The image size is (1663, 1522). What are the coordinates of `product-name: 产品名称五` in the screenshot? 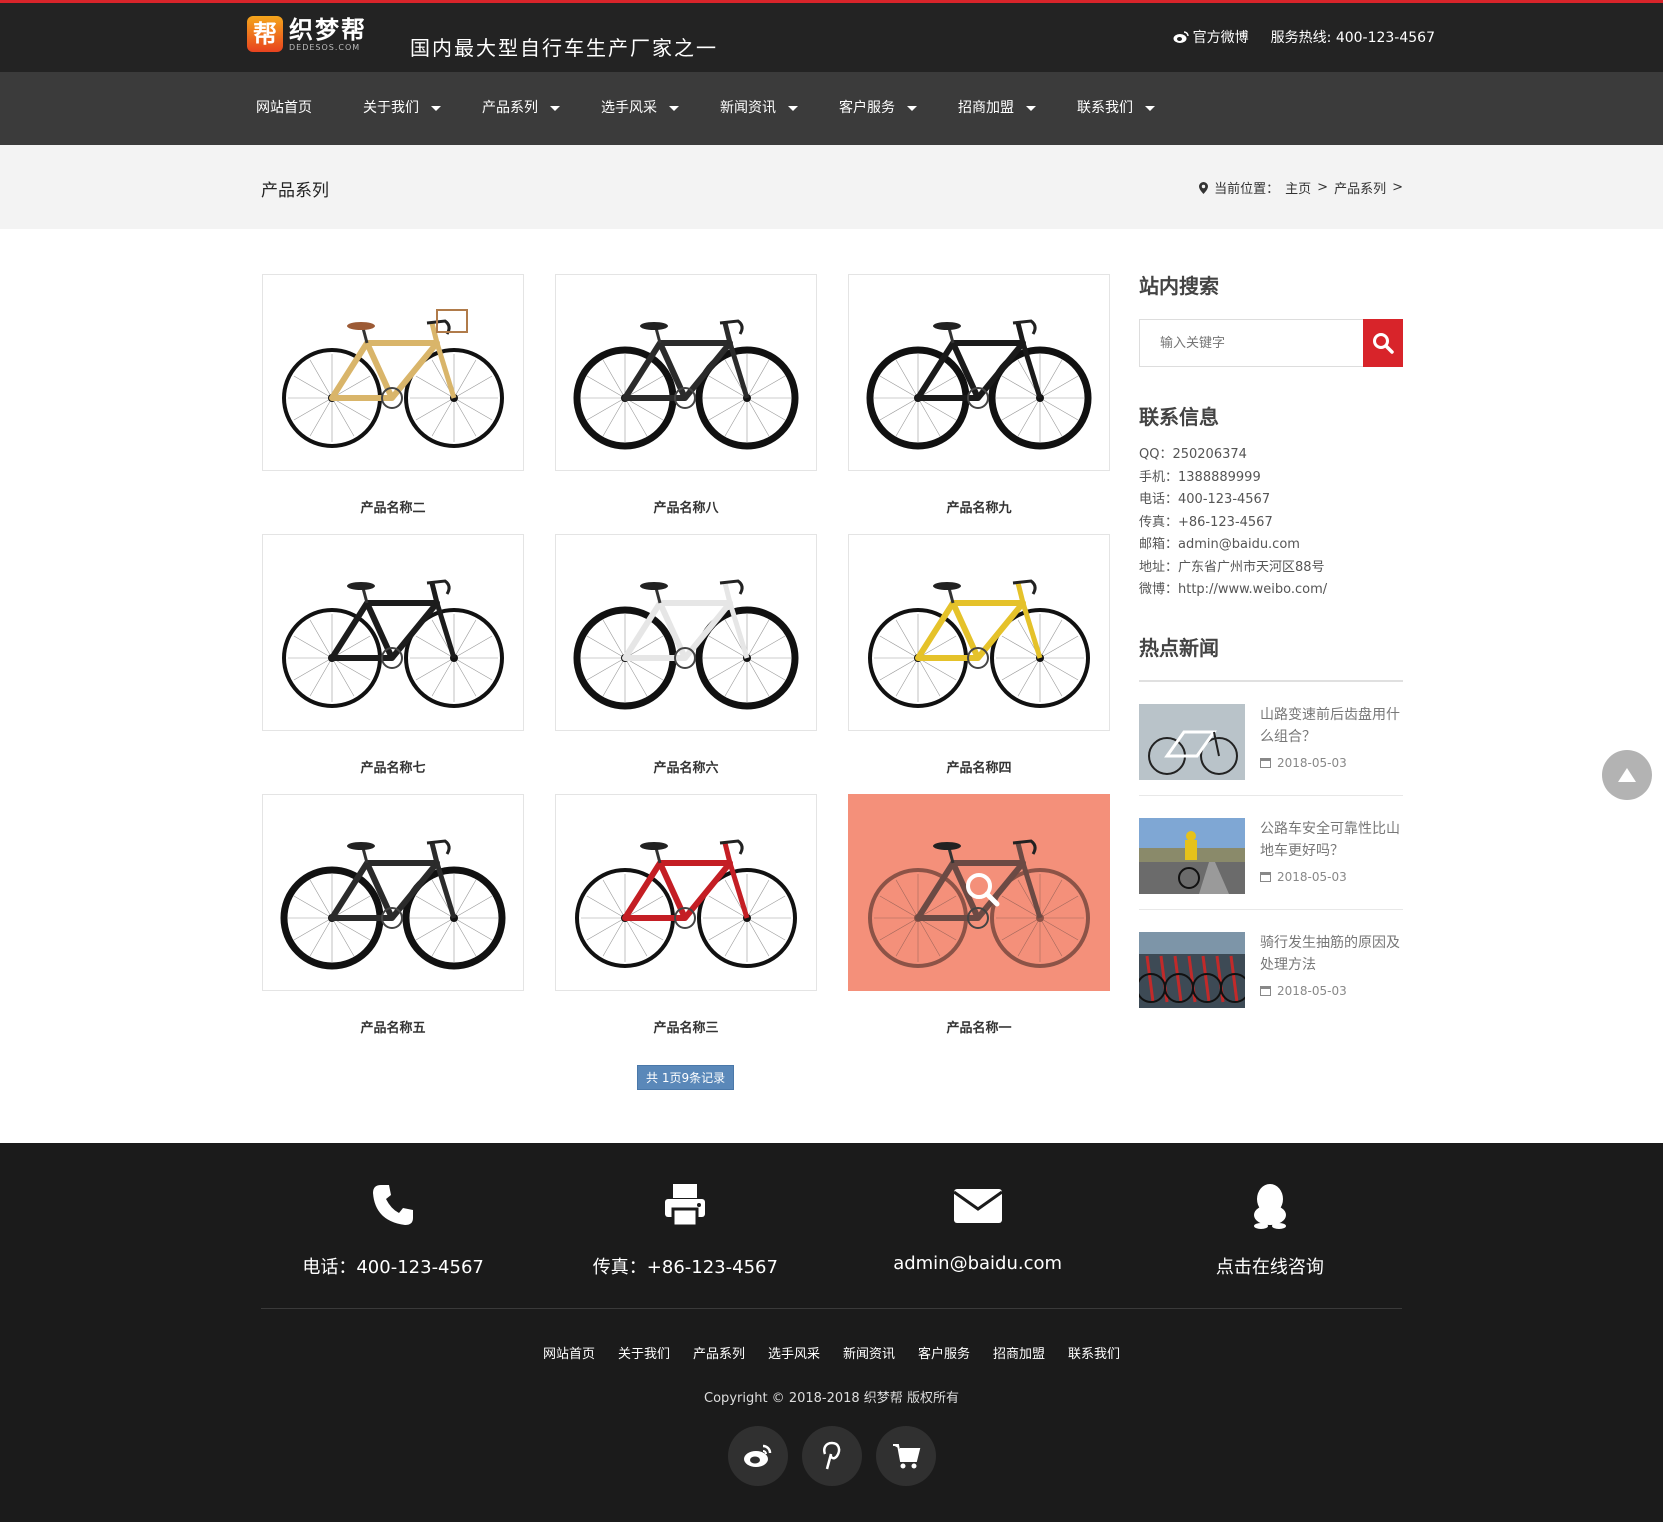 It's located at (393, 1026).